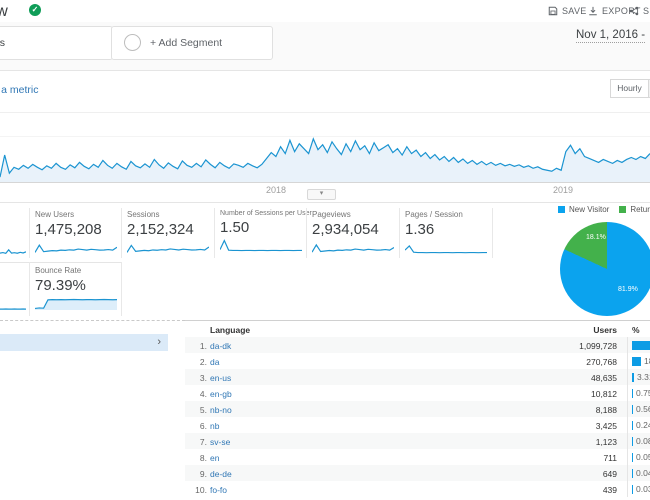 This screenshot has height=500, width=650. I want to click on session-duration-sparkline-fragment, so click(13, 306).